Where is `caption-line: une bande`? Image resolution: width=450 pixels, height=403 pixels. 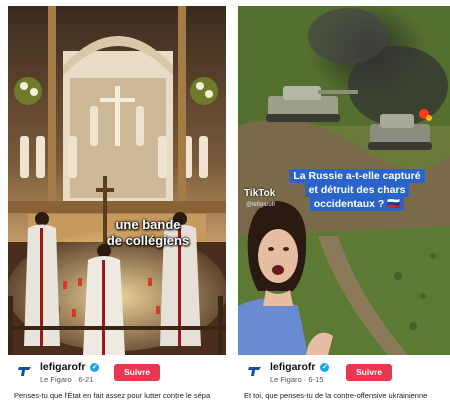
caption-line: une bande is located at coordinates (148, 224).